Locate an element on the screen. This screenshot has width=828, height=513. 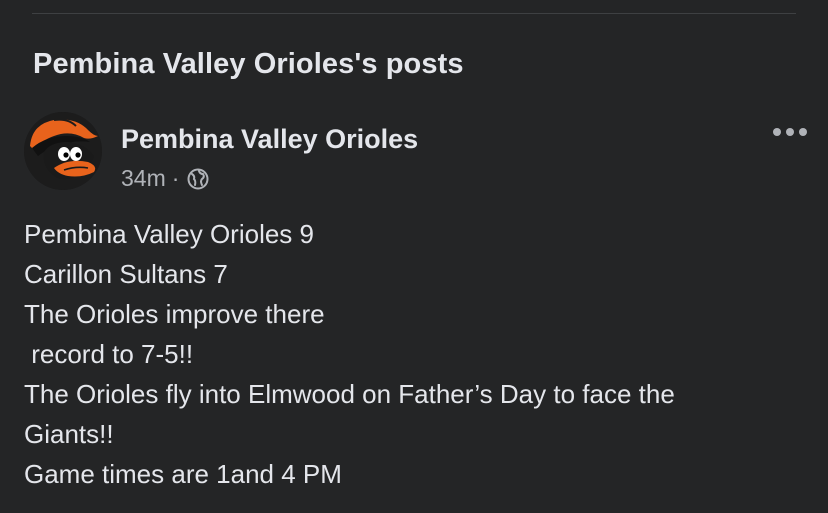
post-author-name: Pembina Valley Orioles is located at coordinates (269, 139).